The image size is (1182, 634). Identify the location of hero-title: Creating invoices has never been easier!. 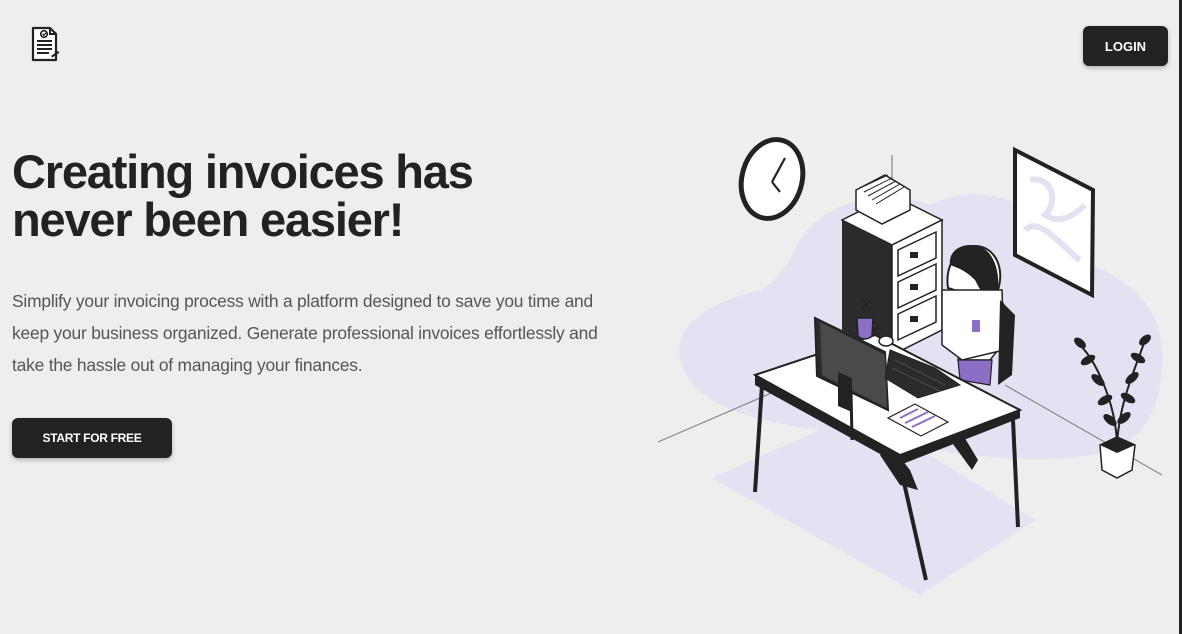
(292, 196).